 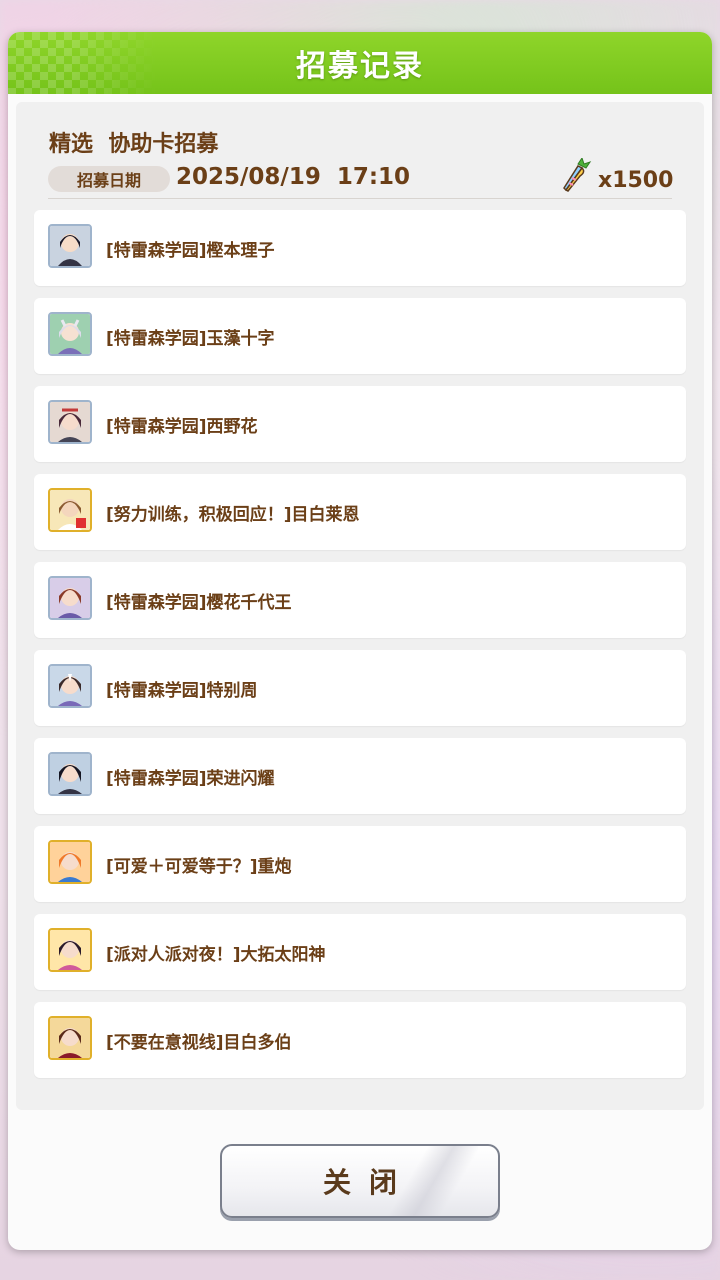 I want to click on record-label: [可爱＋可爱等于？]重炮, so click(x=199, y=867).